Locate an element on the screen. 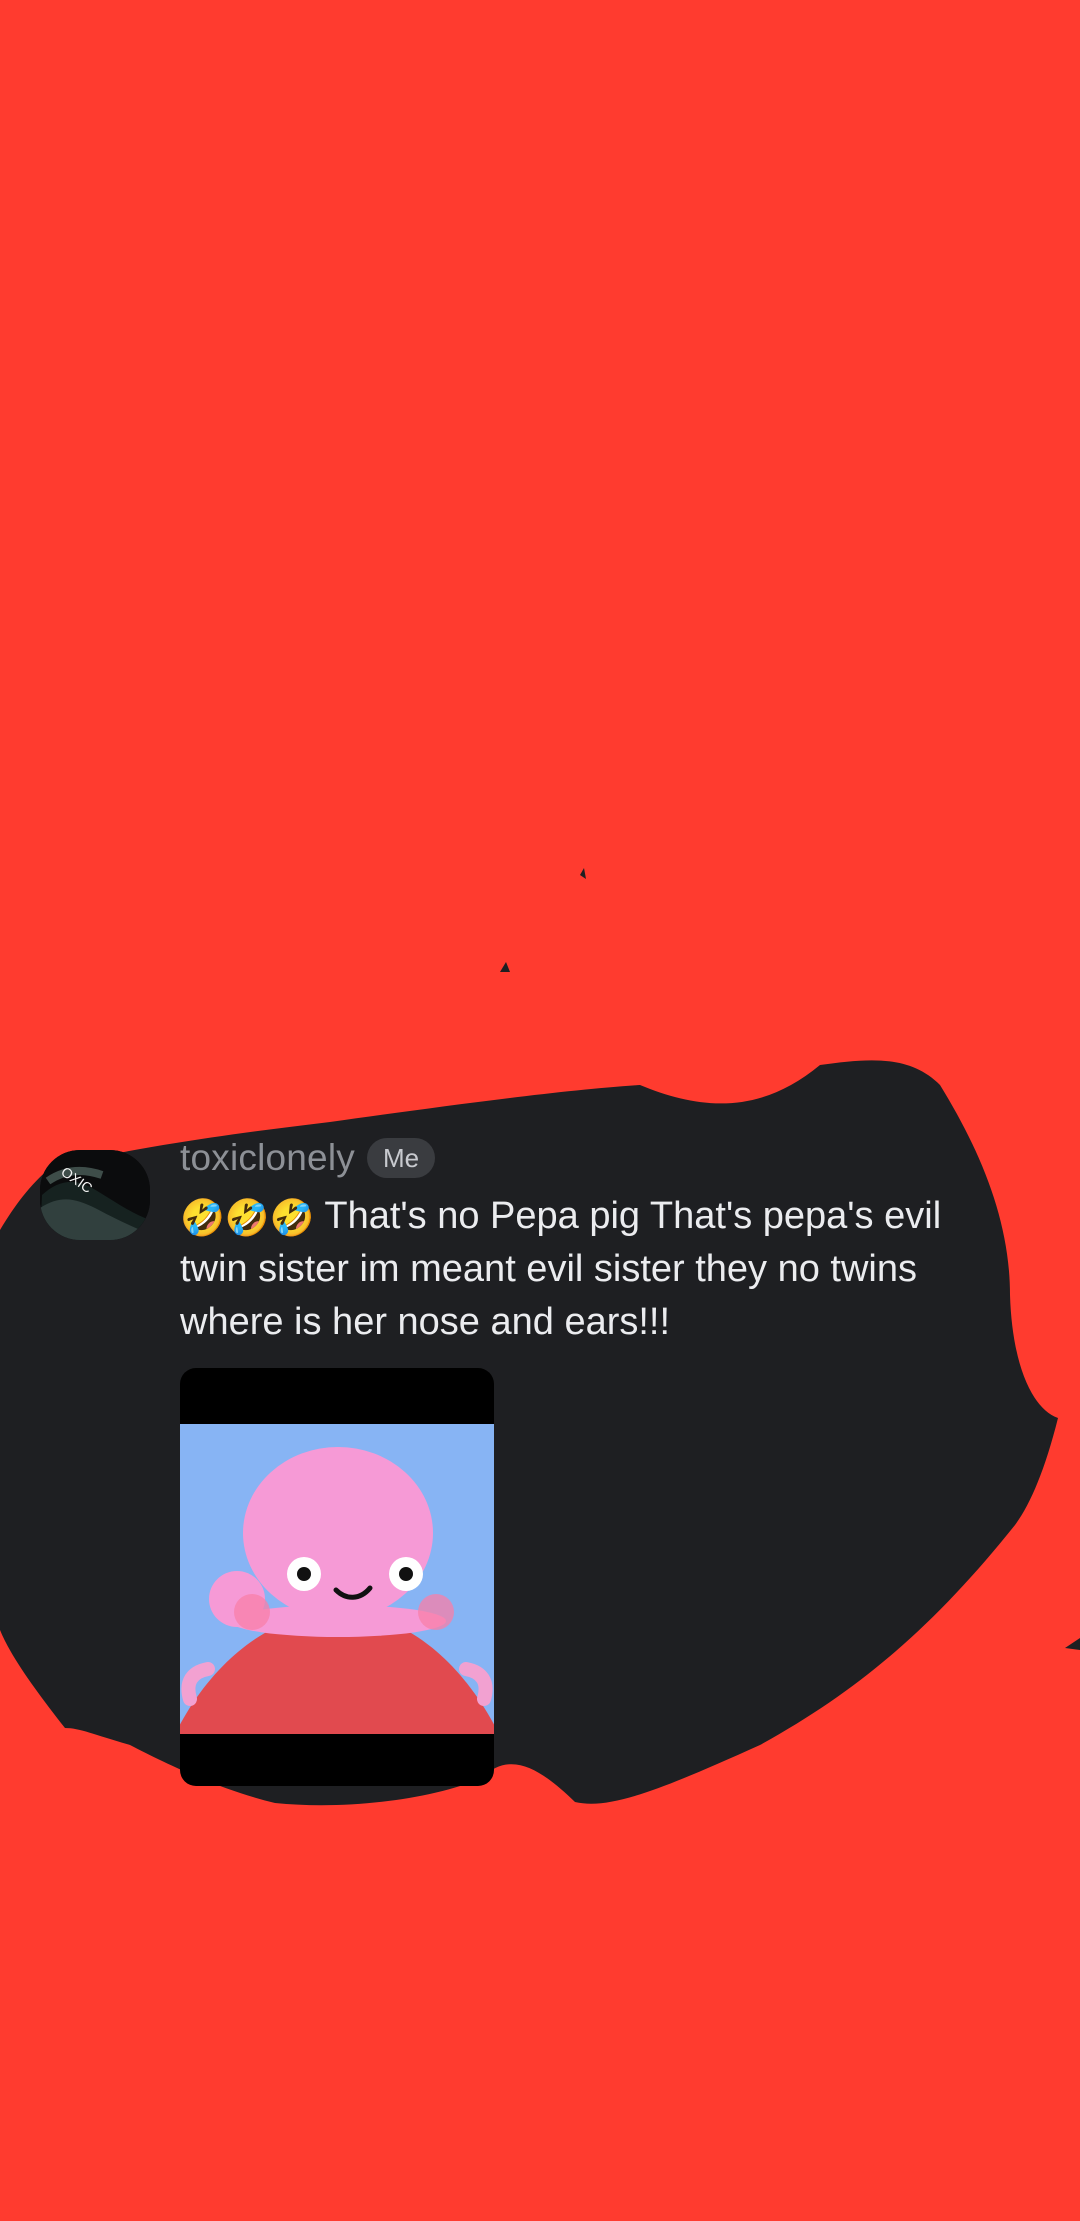  avatar-icon: OXIC is located at coordinates (95, 1195).